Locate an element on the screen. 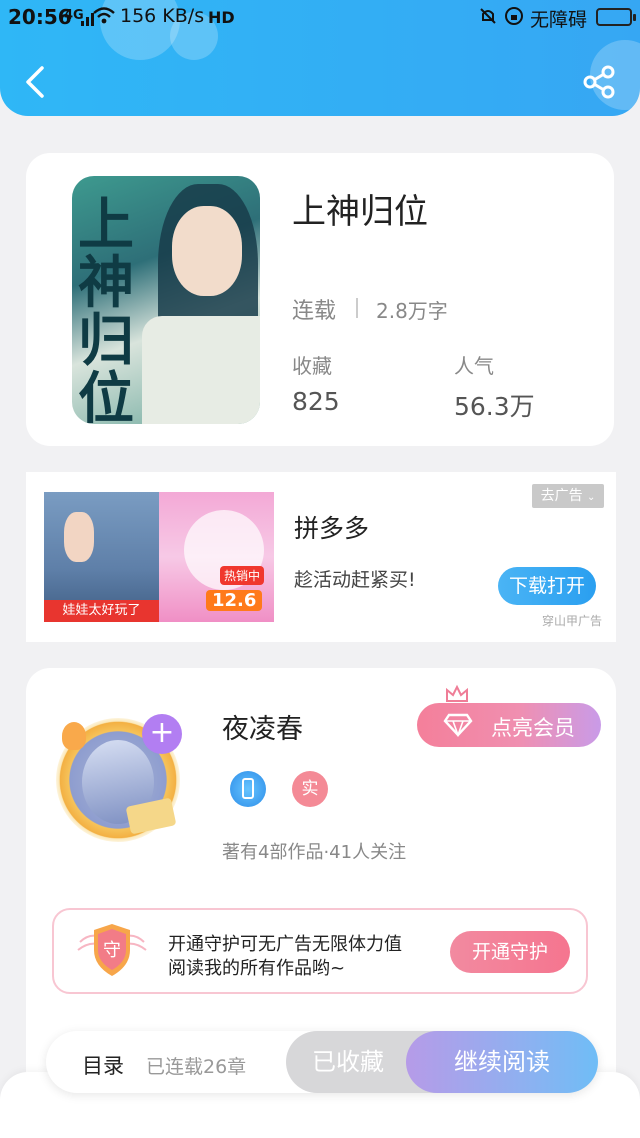 This screenshot has height=1138, width=640. book-title: 上神归位 is located at coordinates (360, 212).